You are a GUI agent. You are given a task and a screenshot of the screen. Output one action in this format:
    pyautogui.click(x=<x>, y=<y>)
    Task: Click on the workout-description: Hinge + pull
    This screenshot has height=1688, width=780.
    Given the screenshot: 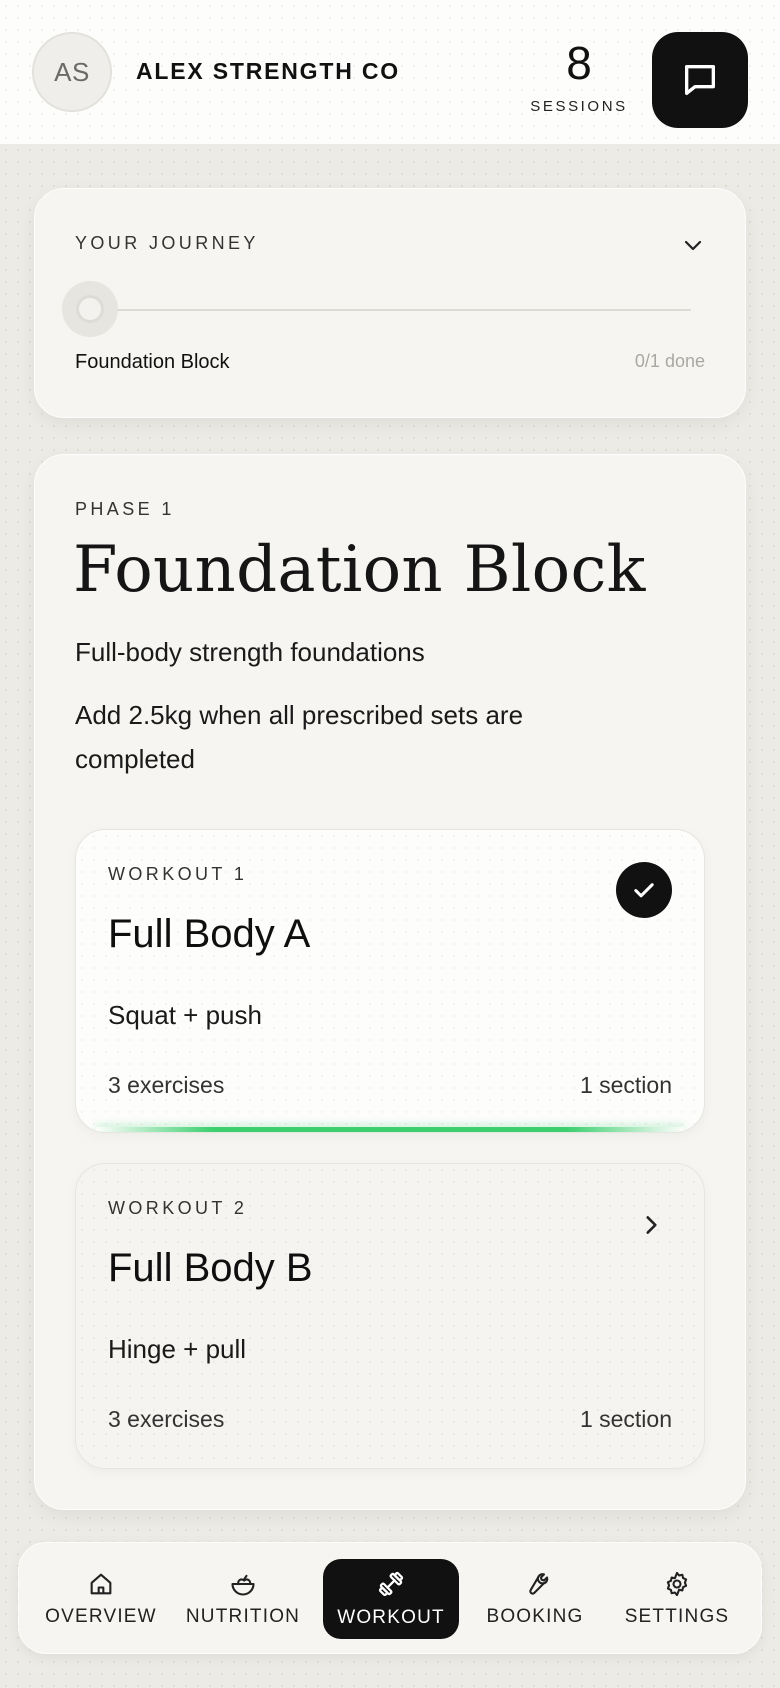 What is the action you would take?
    pyautogui.click(x=177, y=1349)
    